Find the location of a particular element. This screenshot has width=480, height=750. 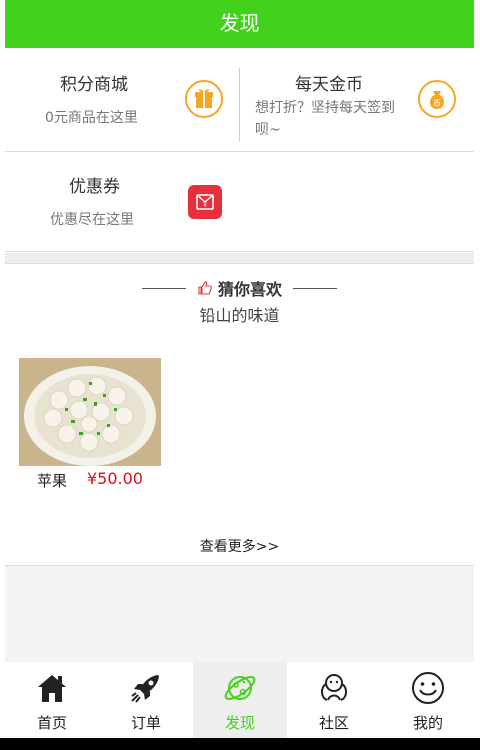

points-mall-title: 积分商城 is located at coordinates (94, 85).